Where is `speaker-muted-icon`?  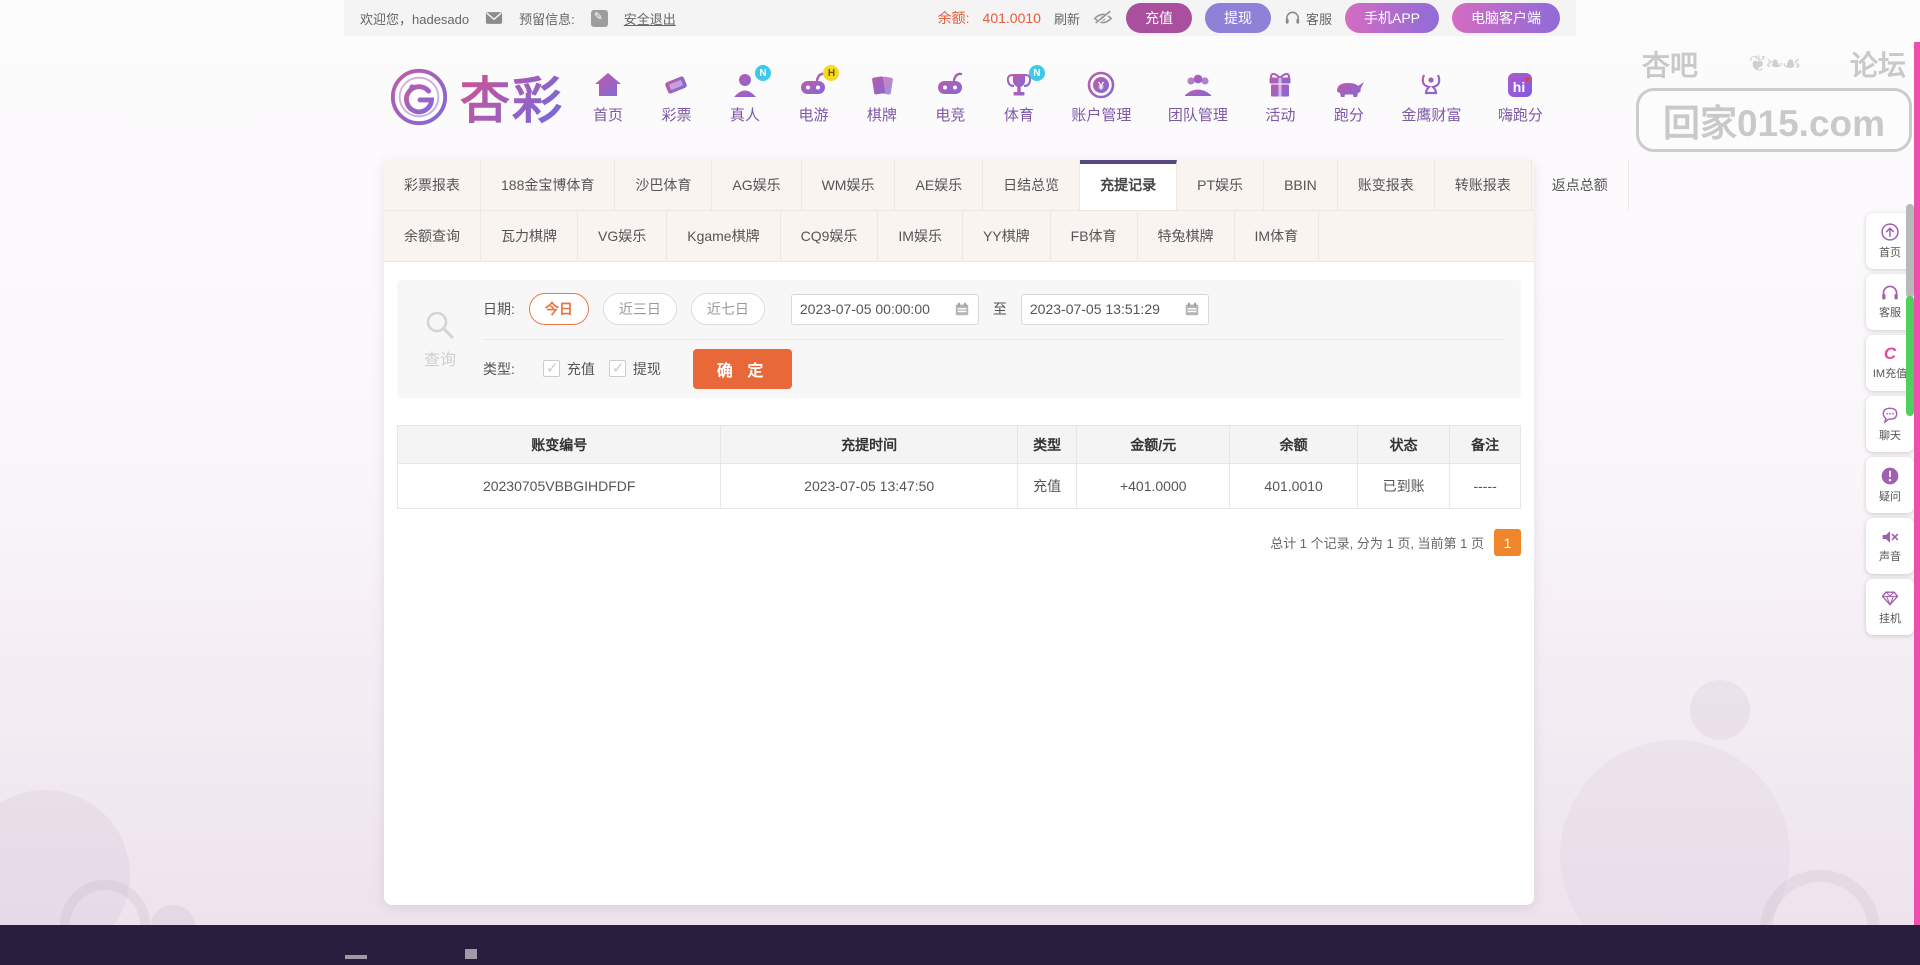 speaker-muted-icon is located at coordinates (1890, 537).